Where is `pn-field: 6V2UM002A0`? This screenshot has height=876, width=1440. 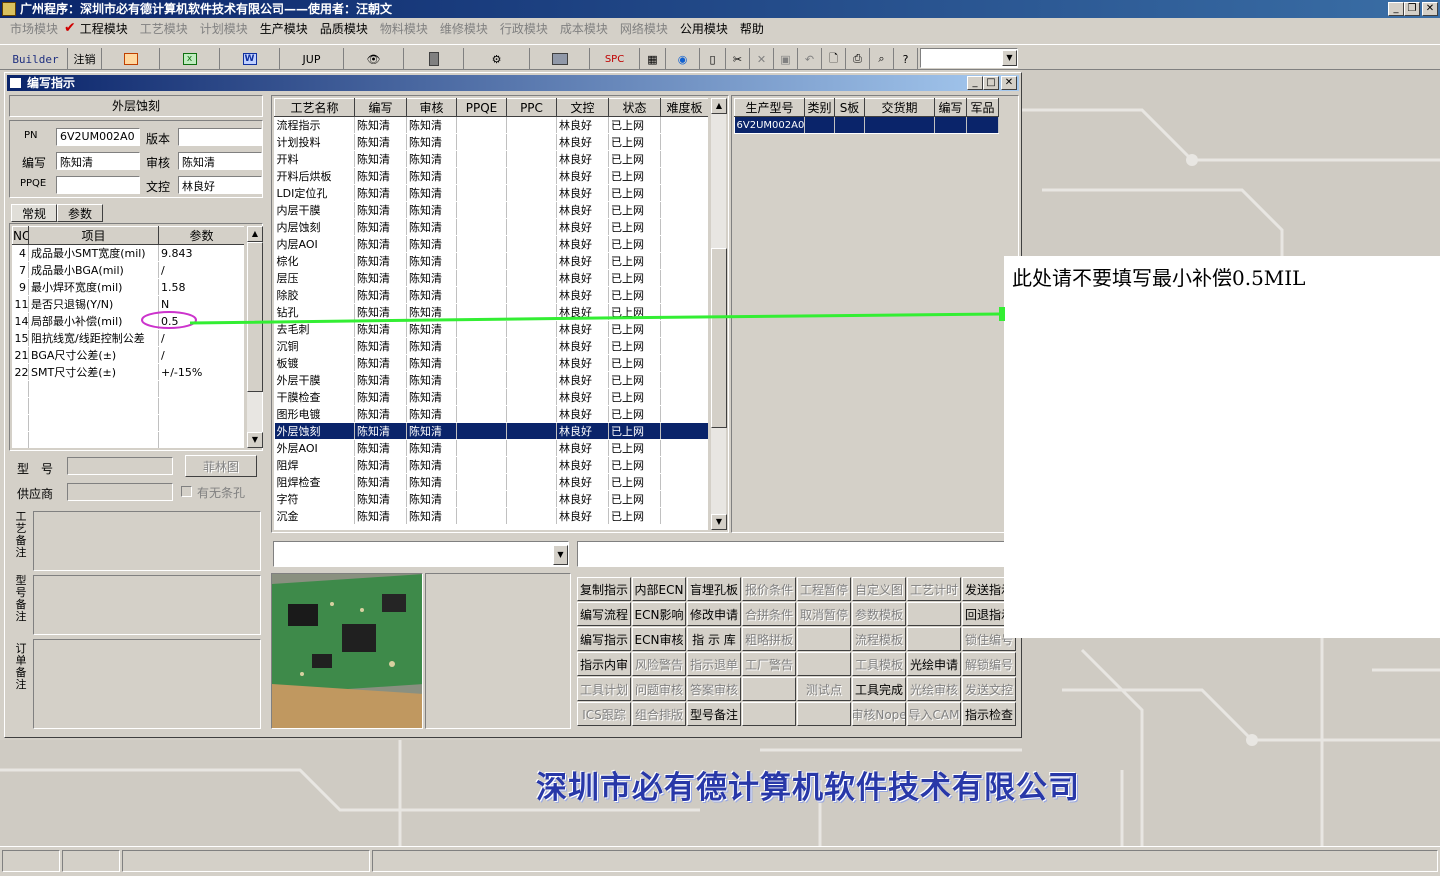
pn-field: 6V2UM002A0 is located at coordinates (98, 137).